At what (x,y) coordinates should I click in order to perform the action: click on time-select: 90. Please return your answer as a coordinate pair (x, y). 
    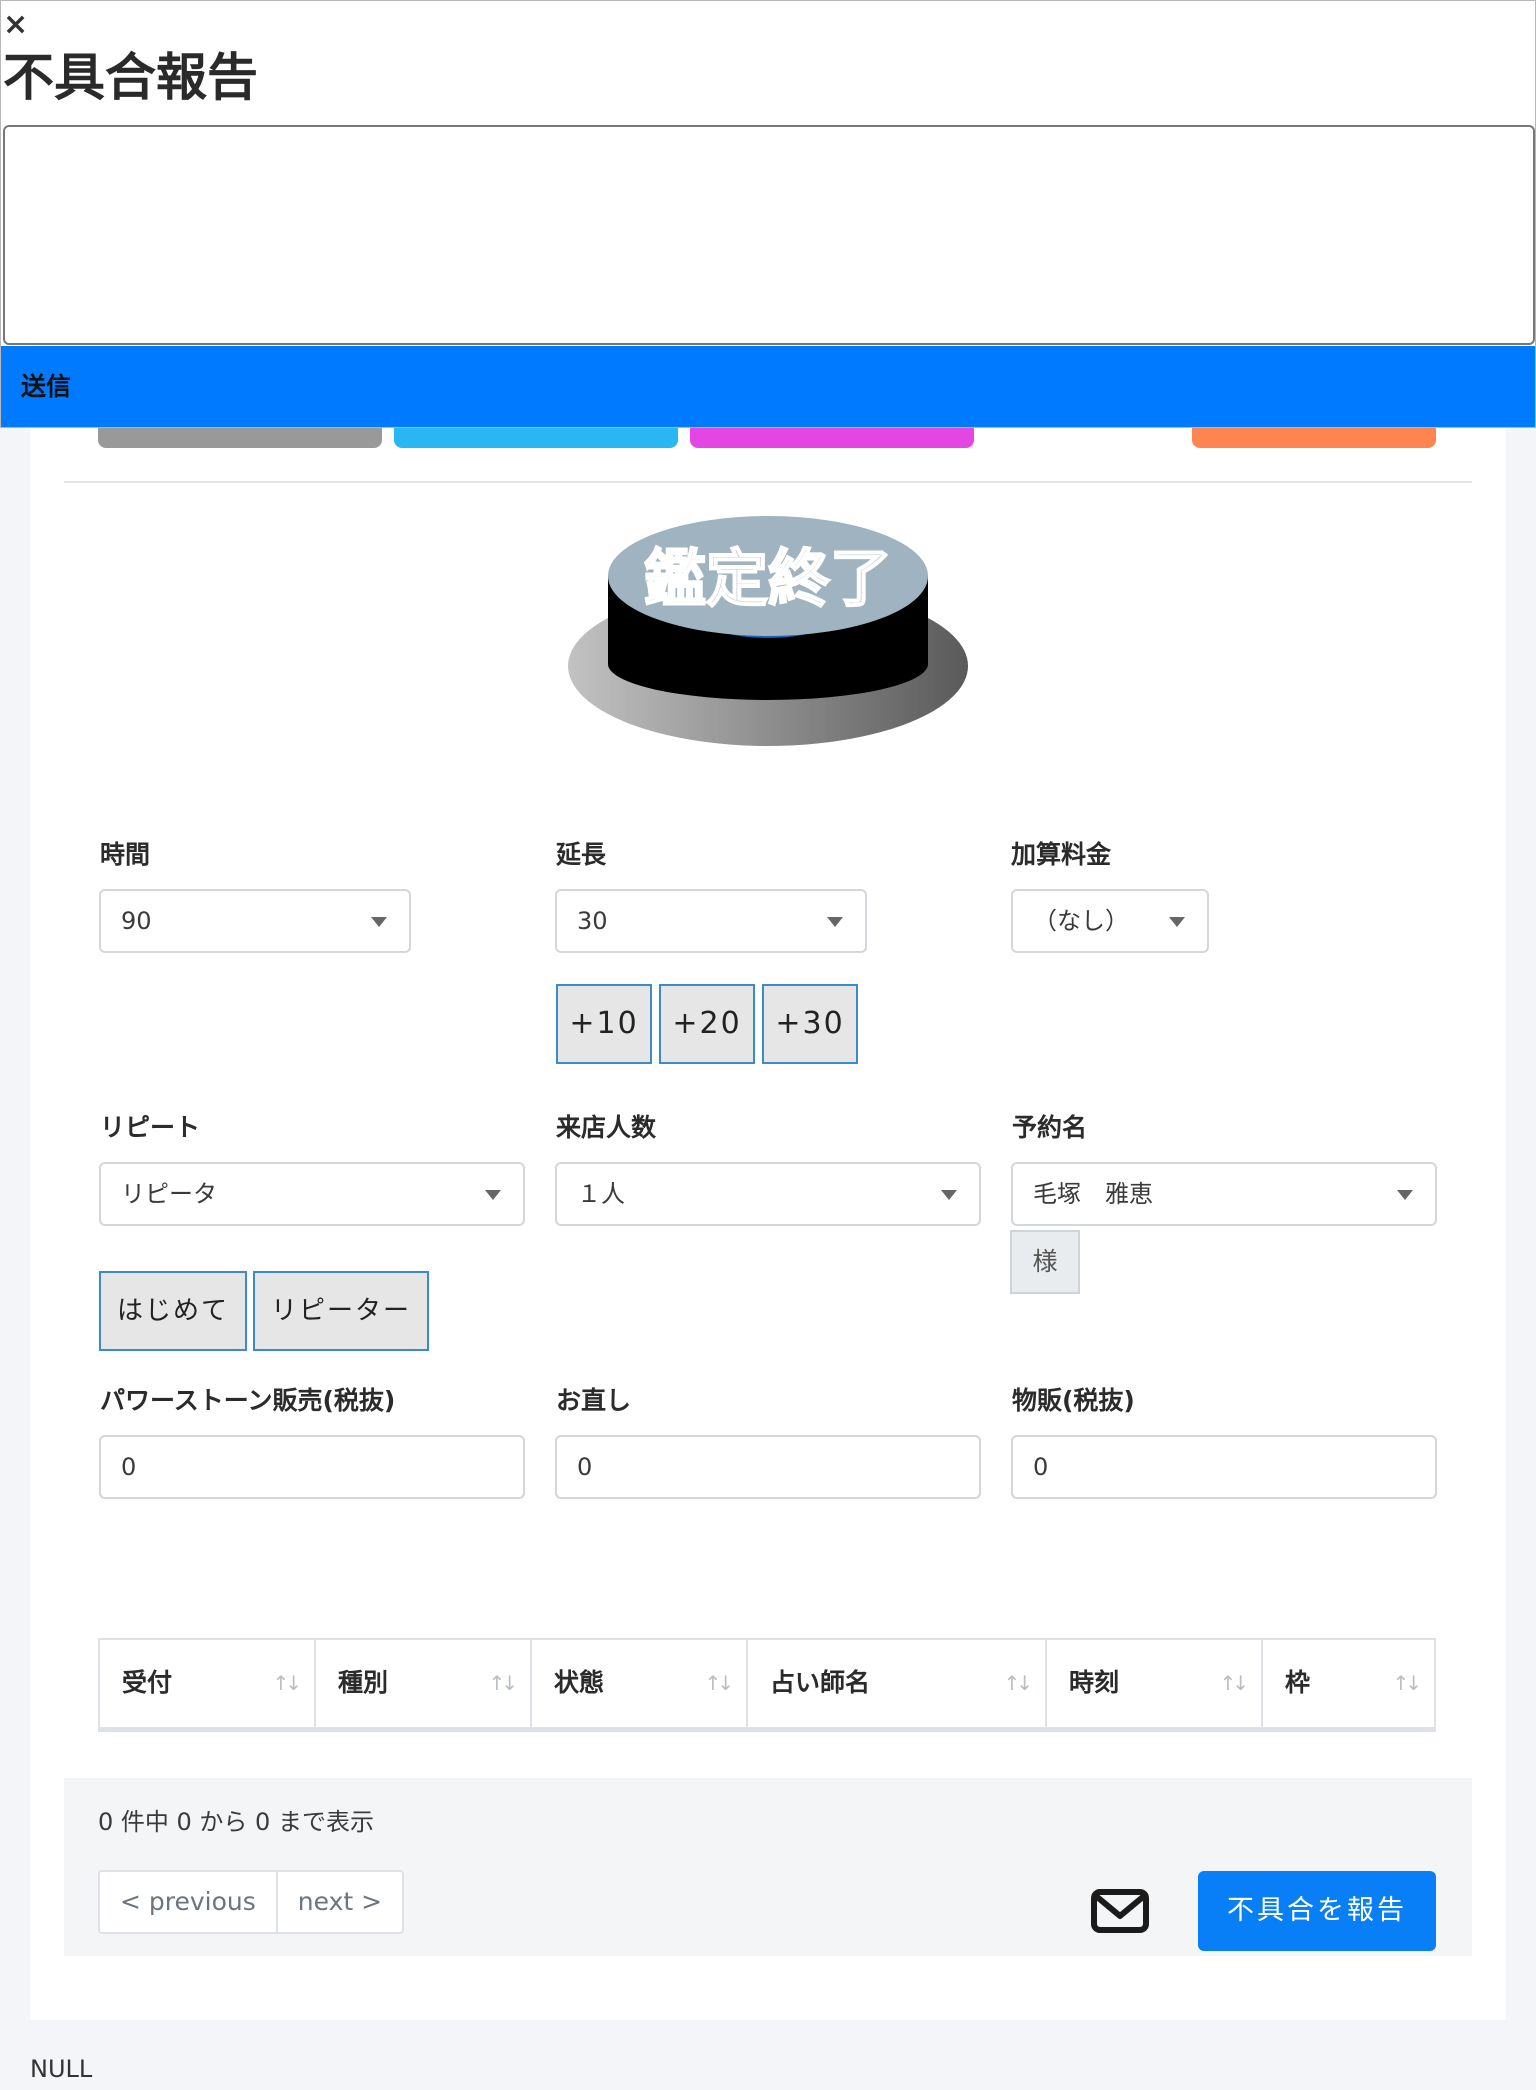
    Looking at the image, I should click on (255, 921).